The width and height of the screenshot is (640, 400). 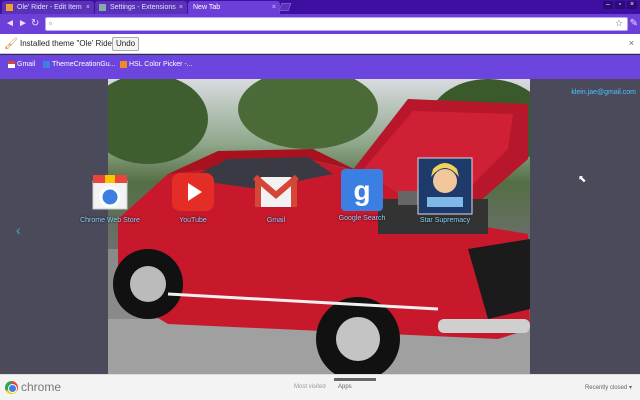 I want to click on infobar-close-icon: ×, so click(x=631, y=43).